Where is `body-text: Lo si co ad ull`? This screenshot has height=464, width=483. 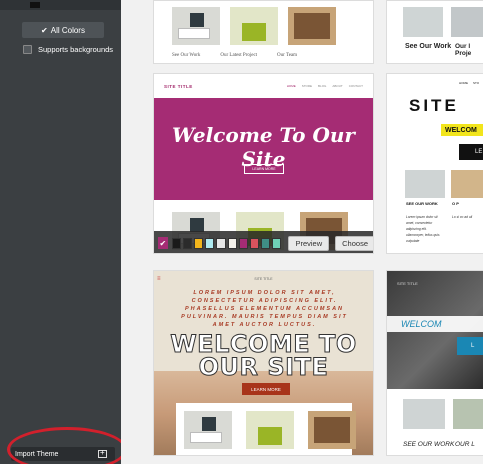 body-text: Lo si co ad ull is located at coordinates (462, 217).